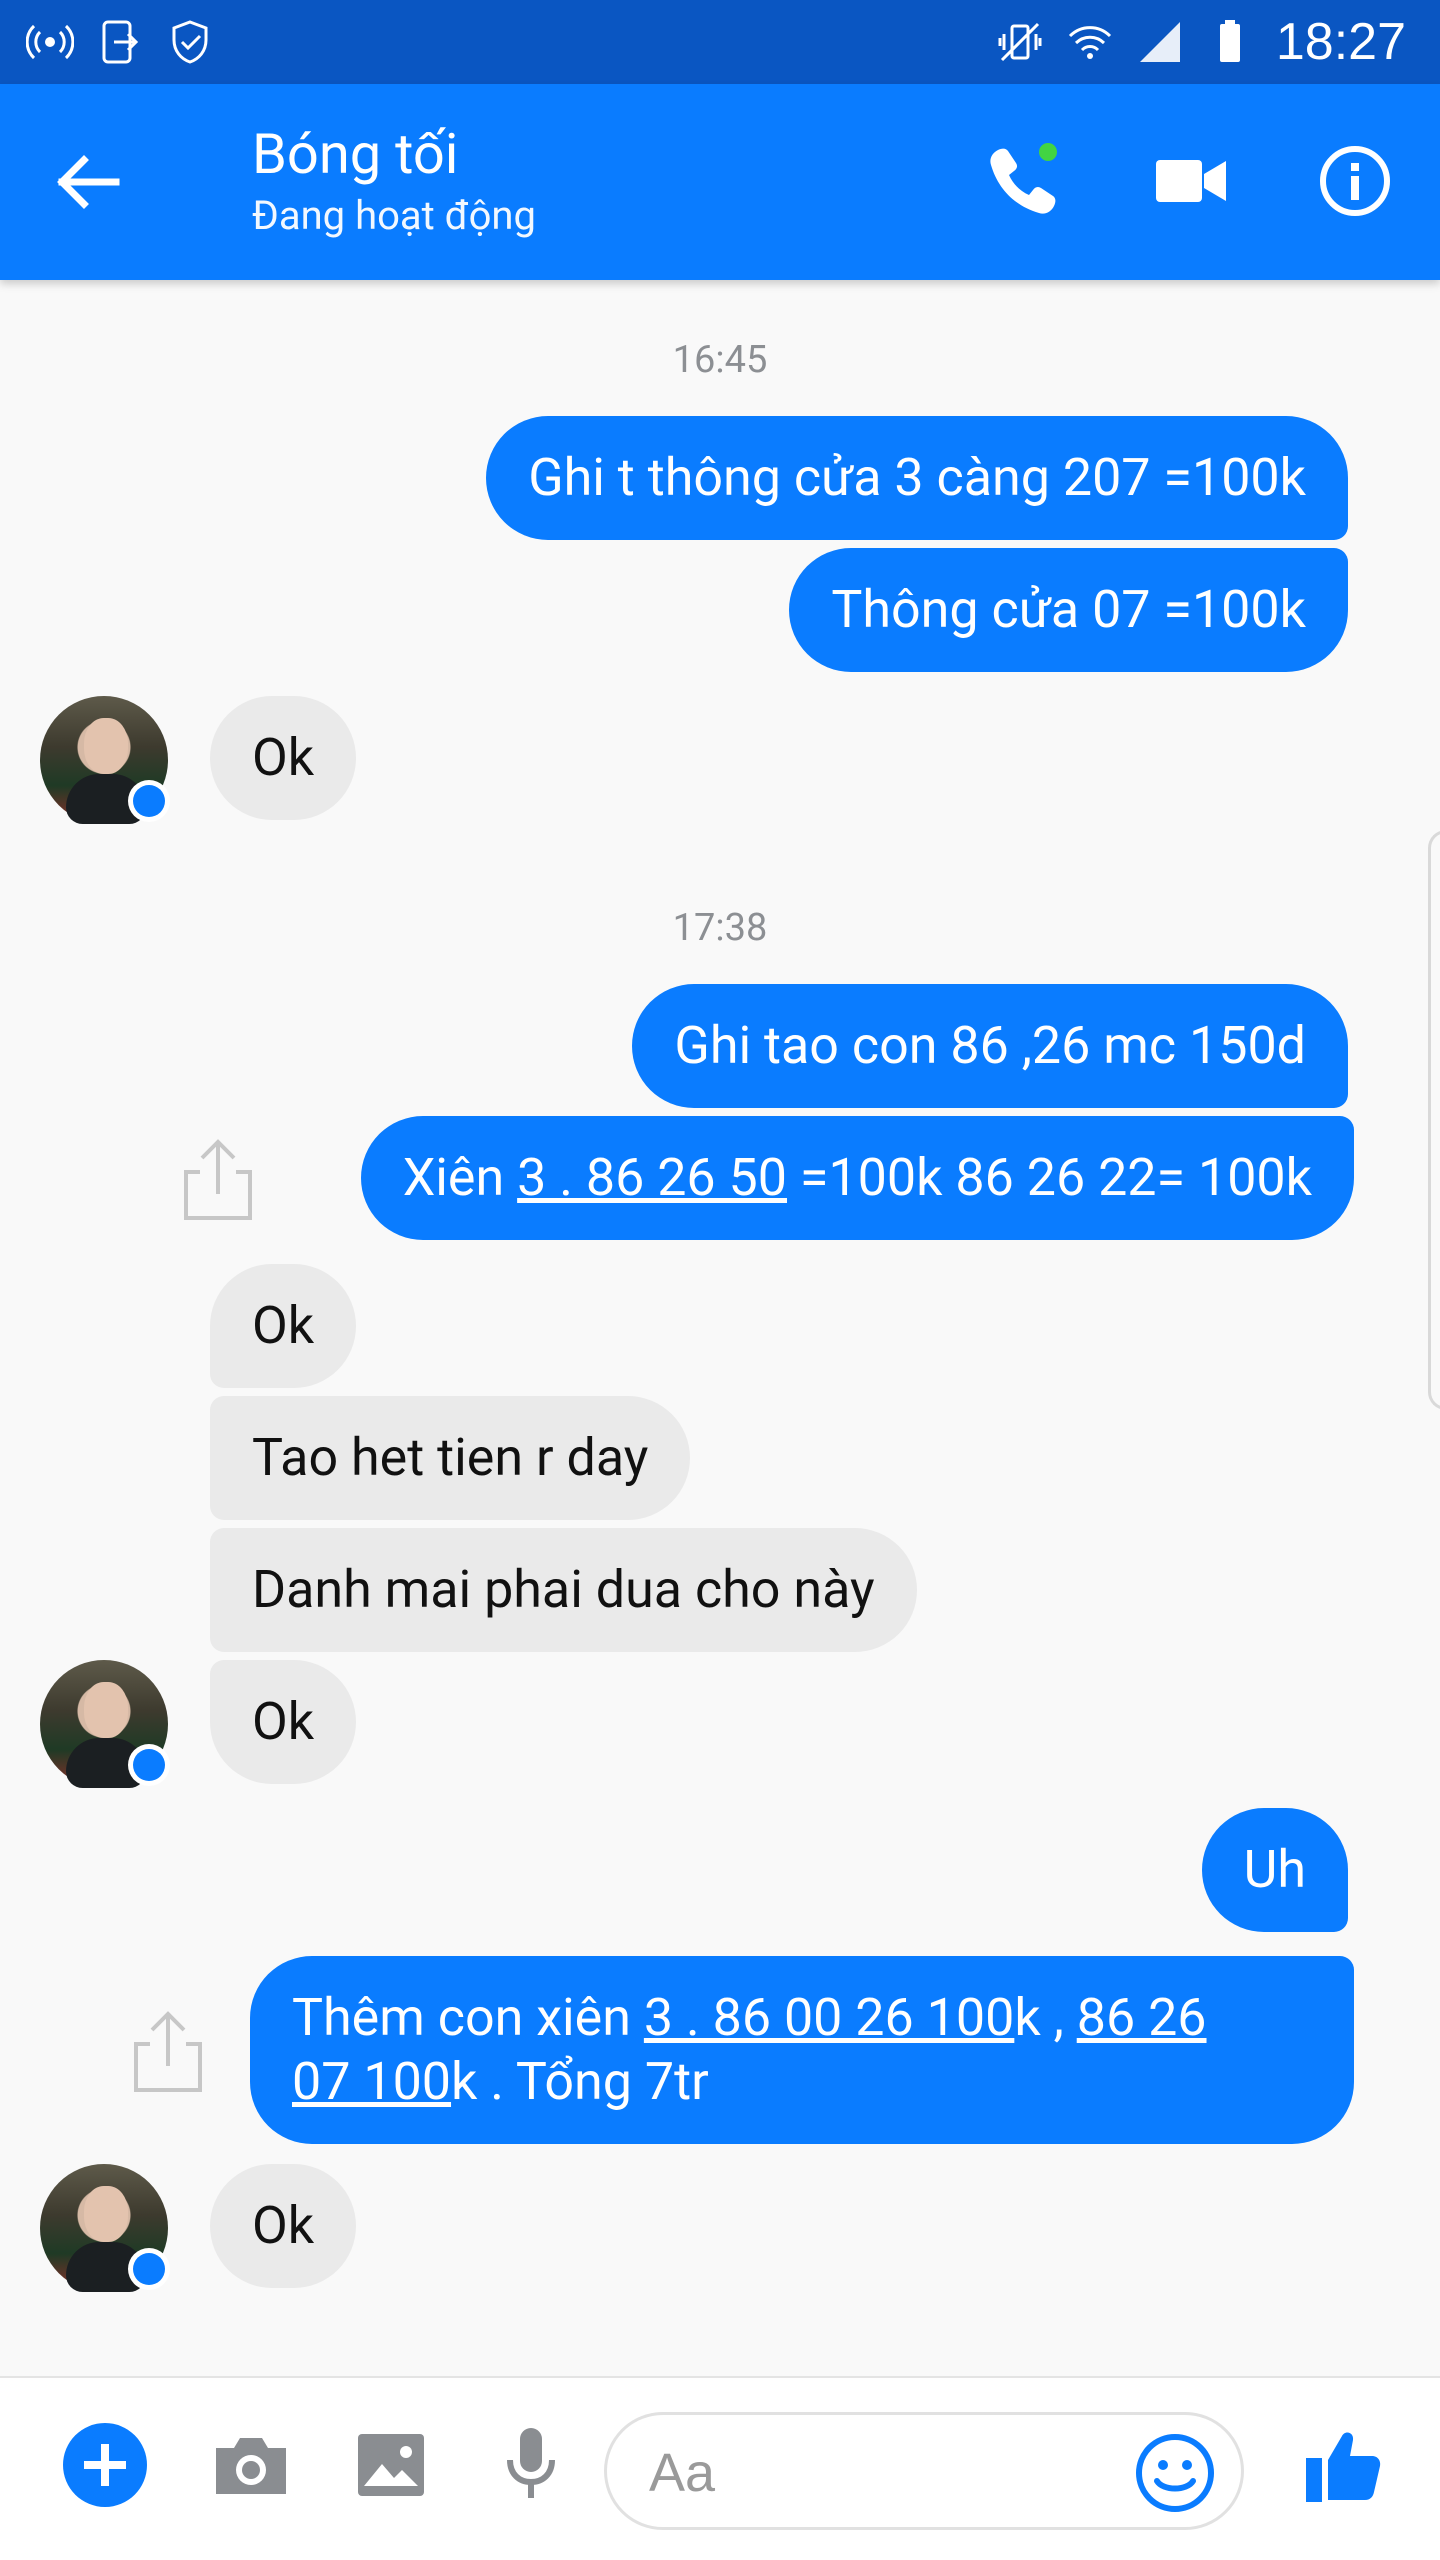 This screenshot has height=2560, width=1440. Describe the element at coordinates (720, 360) in the screenshot. I see `timestamp: 16:45` at that location.